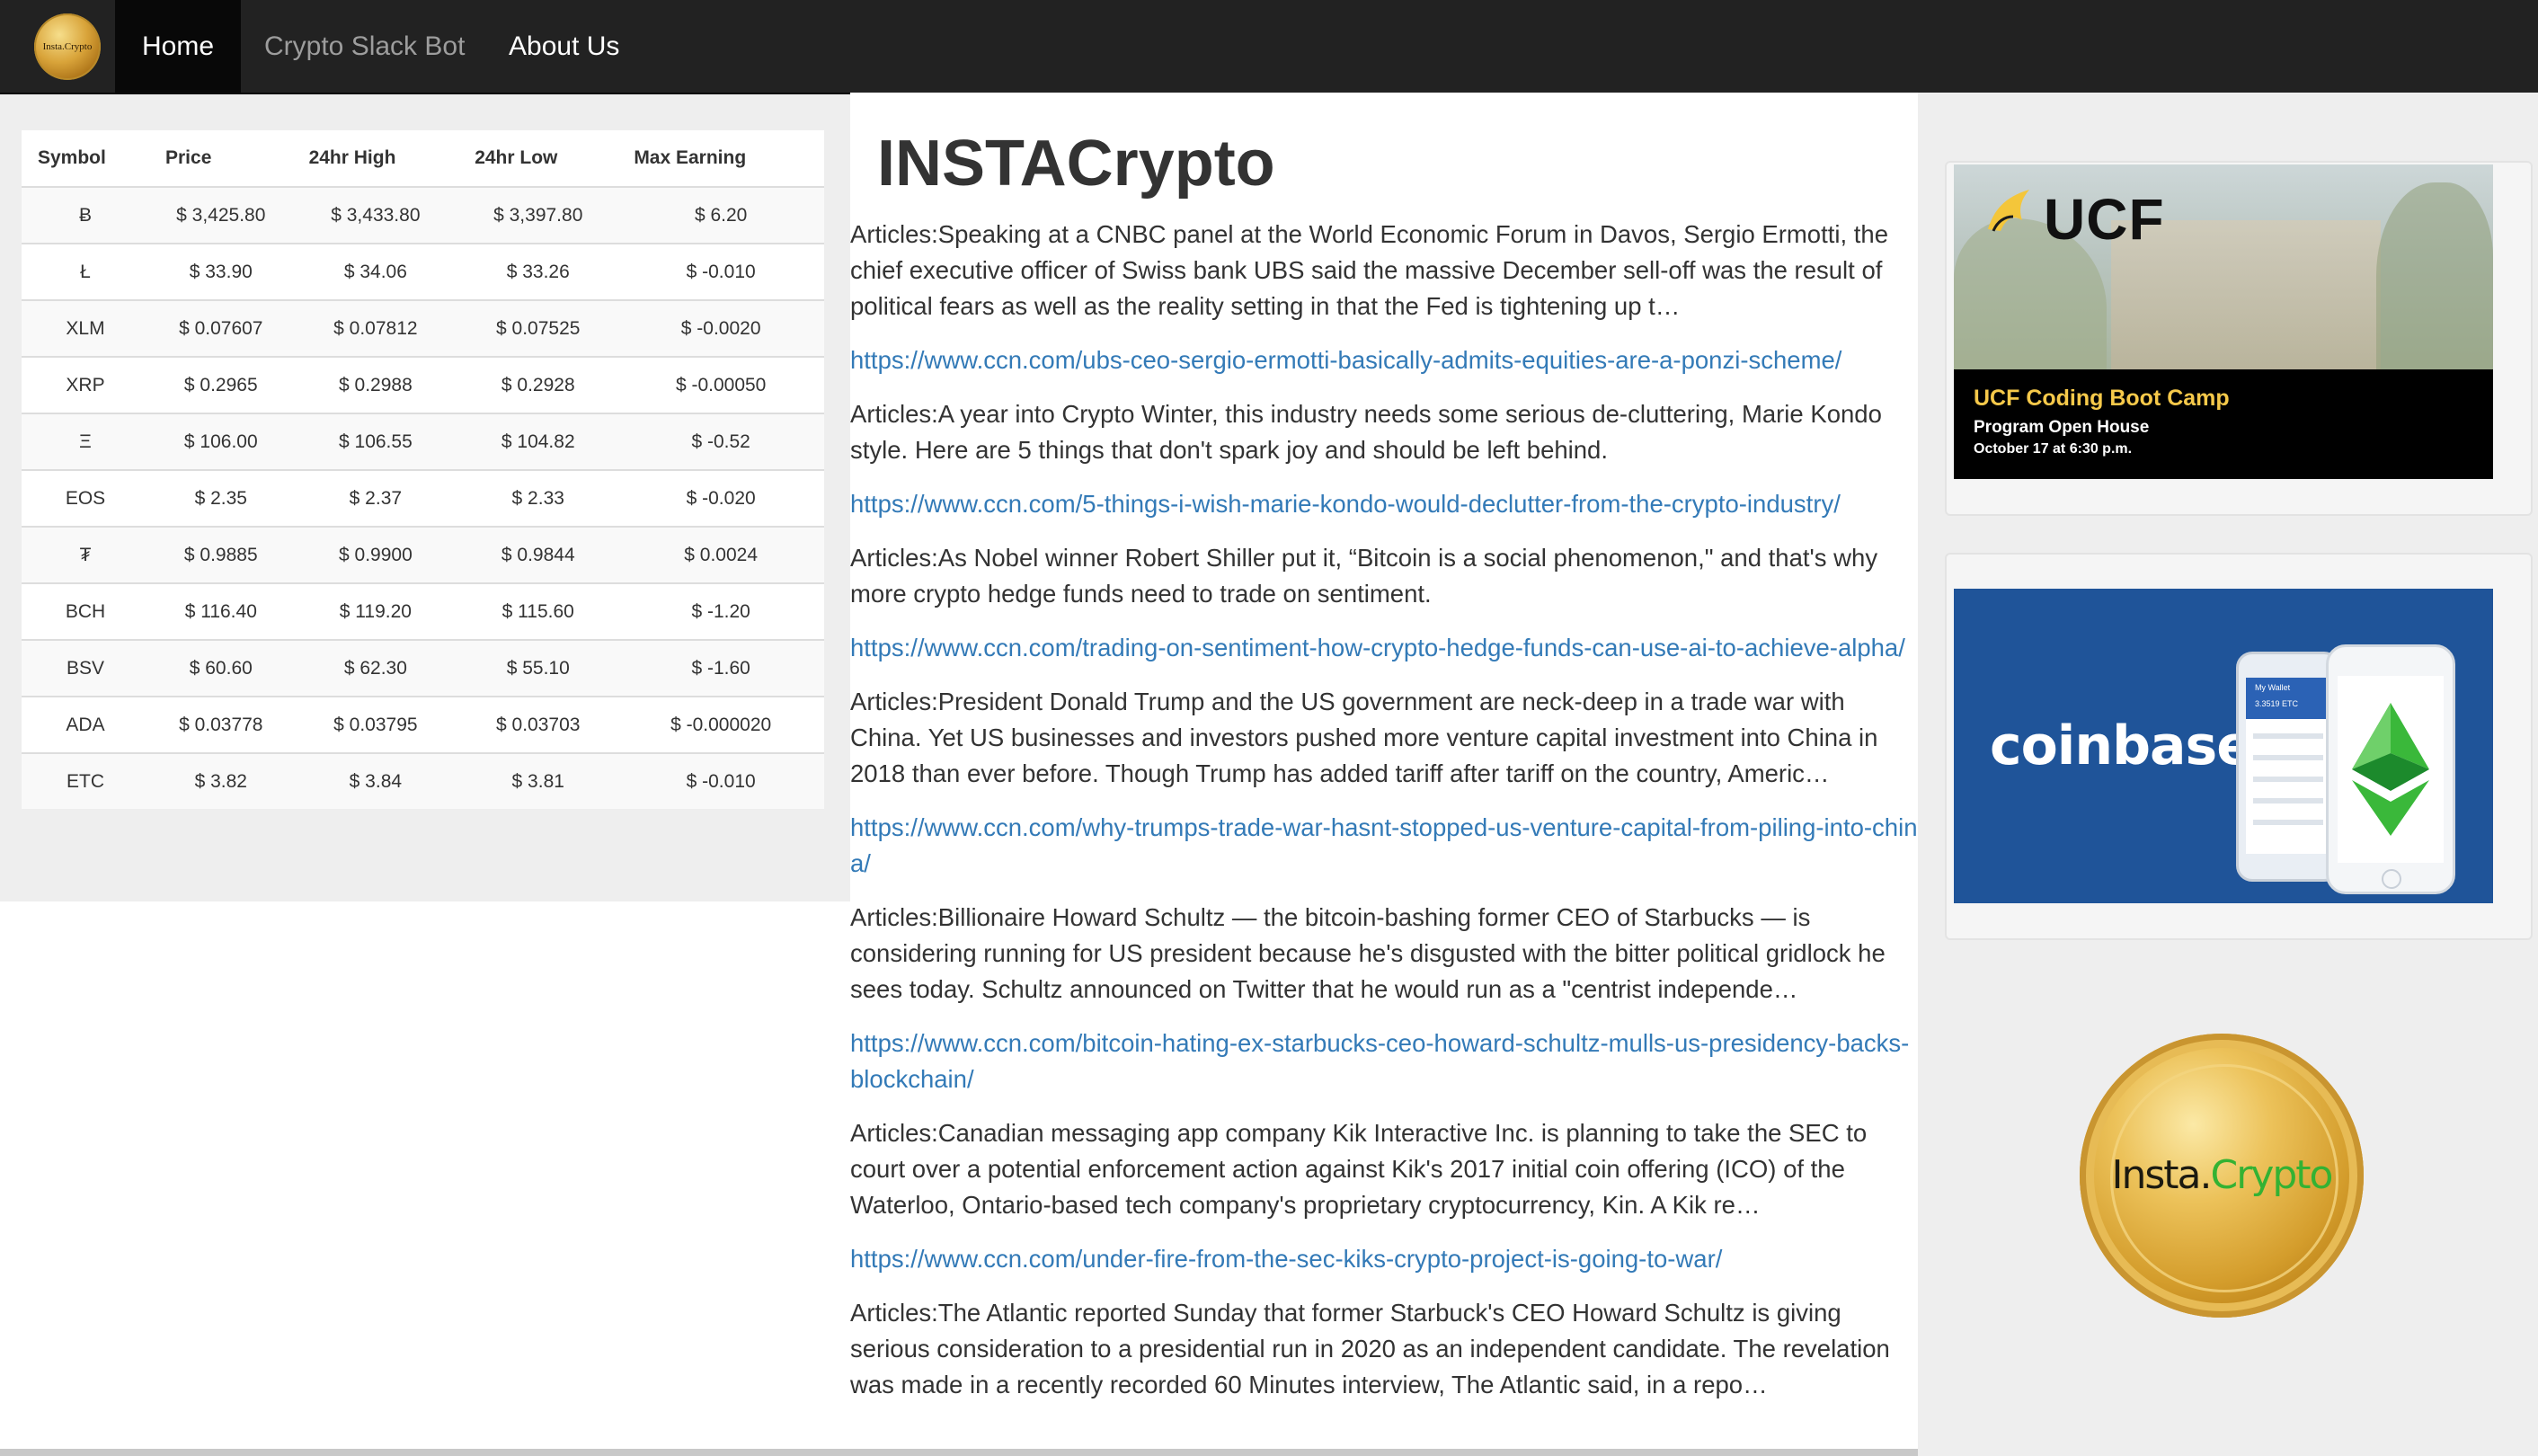 The width and height of the screenshot is (2538, 1456). I want to click on cell-price: $ 106.00, so click(221, 442).